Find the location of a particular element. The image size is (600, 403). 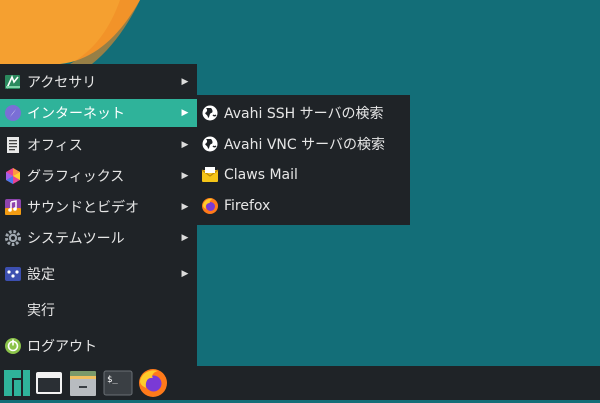

menu-item-label: ログアウト is located at coordinates (62, 347).